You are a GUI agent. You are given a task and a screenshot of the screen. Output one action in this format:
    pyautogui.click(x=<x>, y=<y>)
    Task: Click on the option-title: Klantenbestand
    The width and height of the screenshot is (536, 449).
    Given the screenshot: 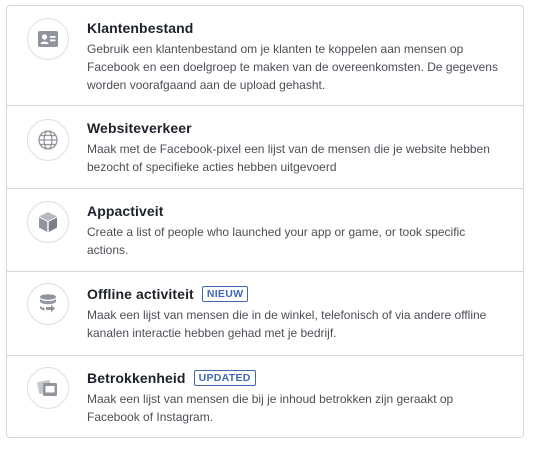 What is the action you would take?
    pyautogui.click(x=140, y=28)
    